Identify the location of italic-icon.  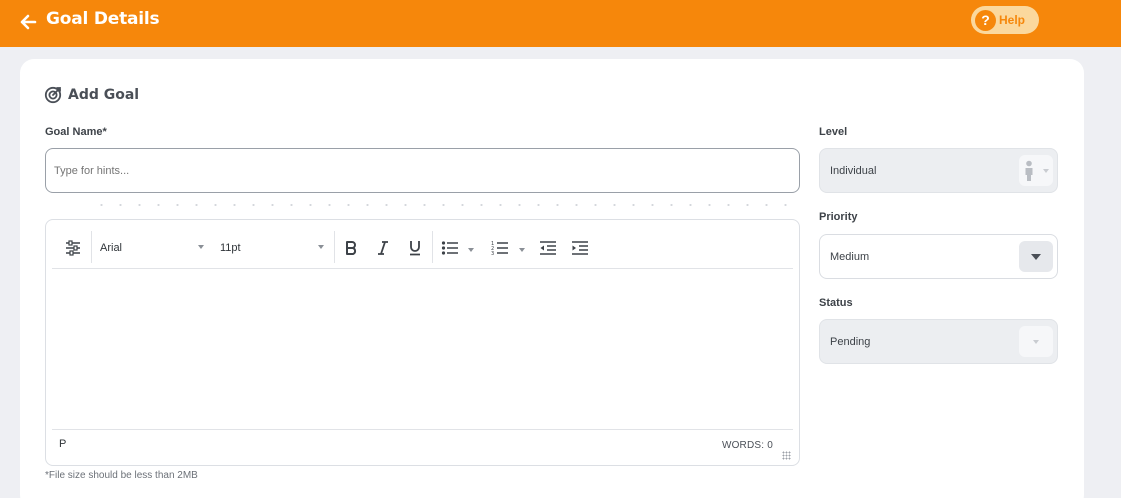
(383, 248).